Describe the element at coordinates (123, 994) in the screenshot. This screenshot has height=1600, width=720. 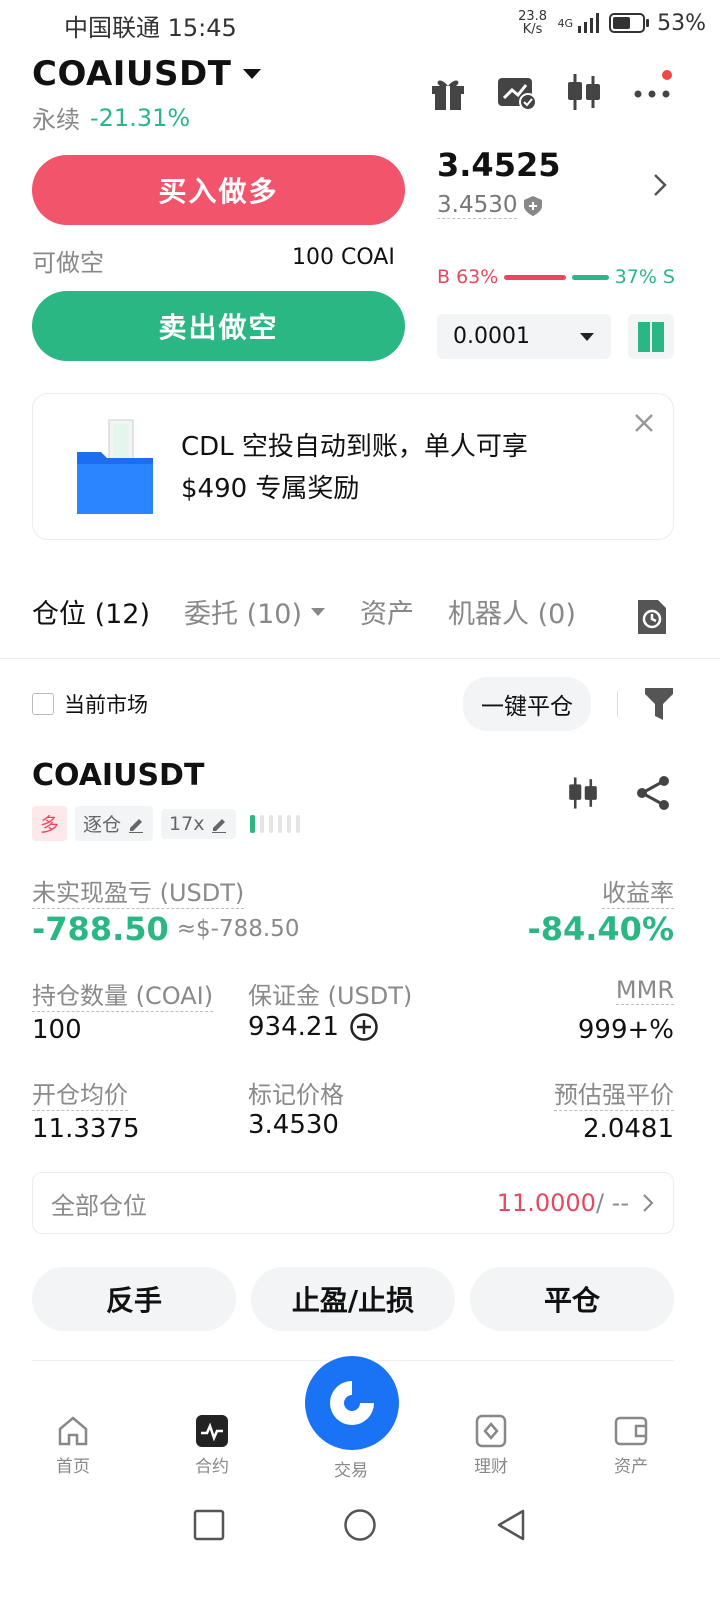
I see `qty-label: 持仓数量 (COAI)` at that location.